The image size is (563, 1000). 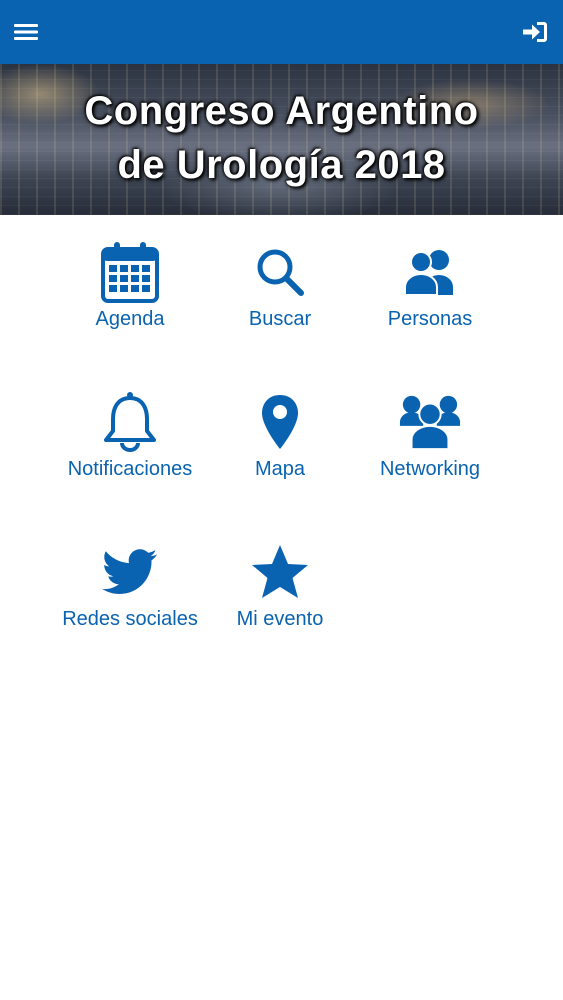 What do you see at coordinates (430, 319) in the screenshot?
I see `menu-item-label: Personas` at bounding box center [430, 319].